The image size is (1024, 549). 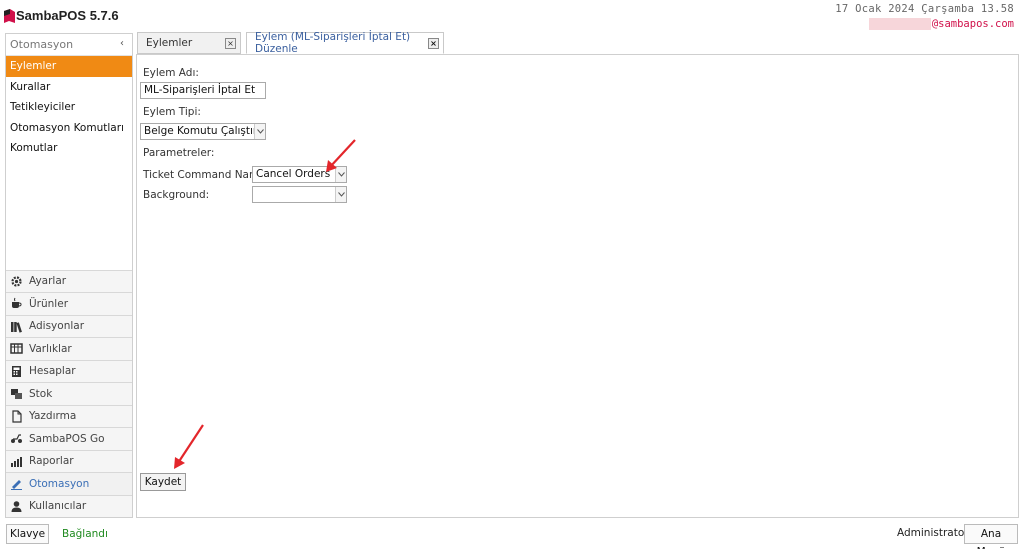 What do you see at coordinates (16, 393) in the screenshot?
I see `stock-icon` at bounding box center [16, 393].